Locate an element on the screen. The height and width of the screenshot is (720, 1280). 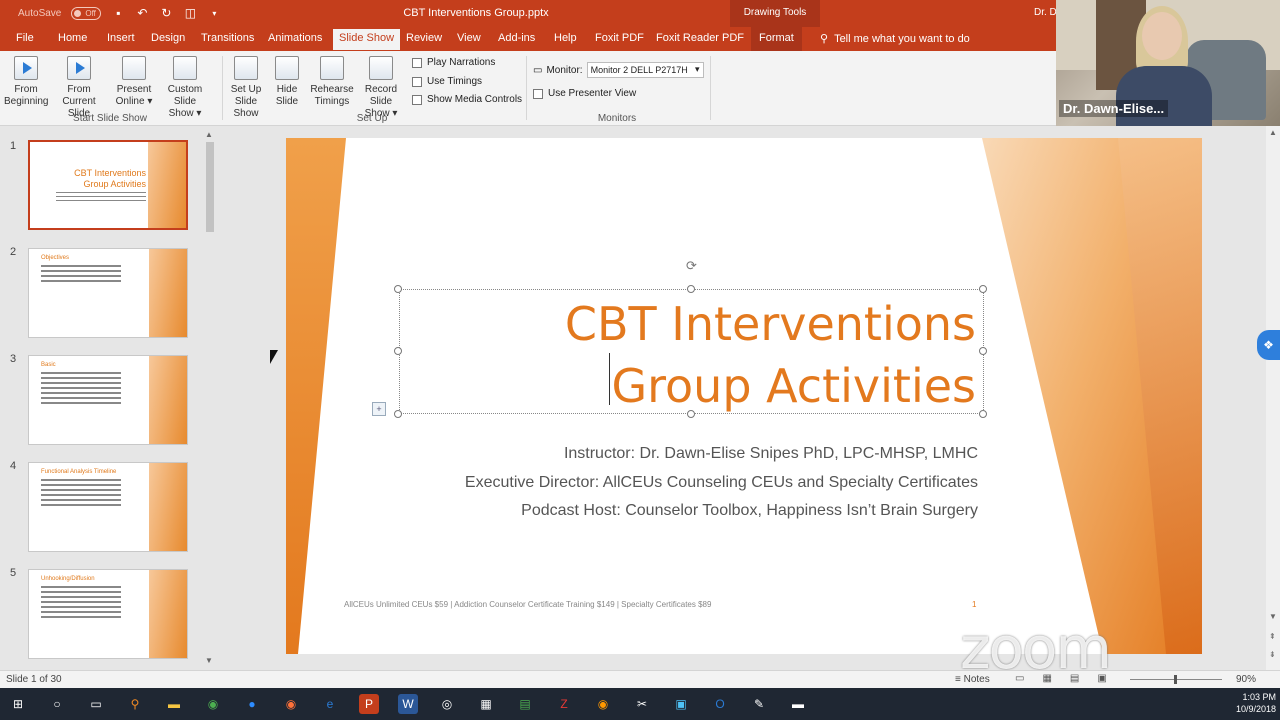
terminal-icon: ▬ is located at coordinates (798, 704).